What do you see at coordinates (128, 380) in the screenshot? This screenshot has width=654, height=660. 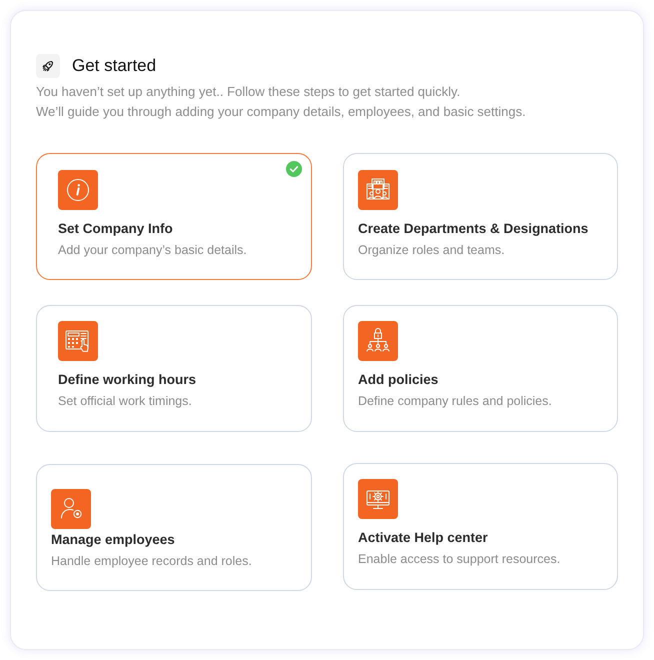 I see `step-title: Define working hours` at bounding box center [128, 380].